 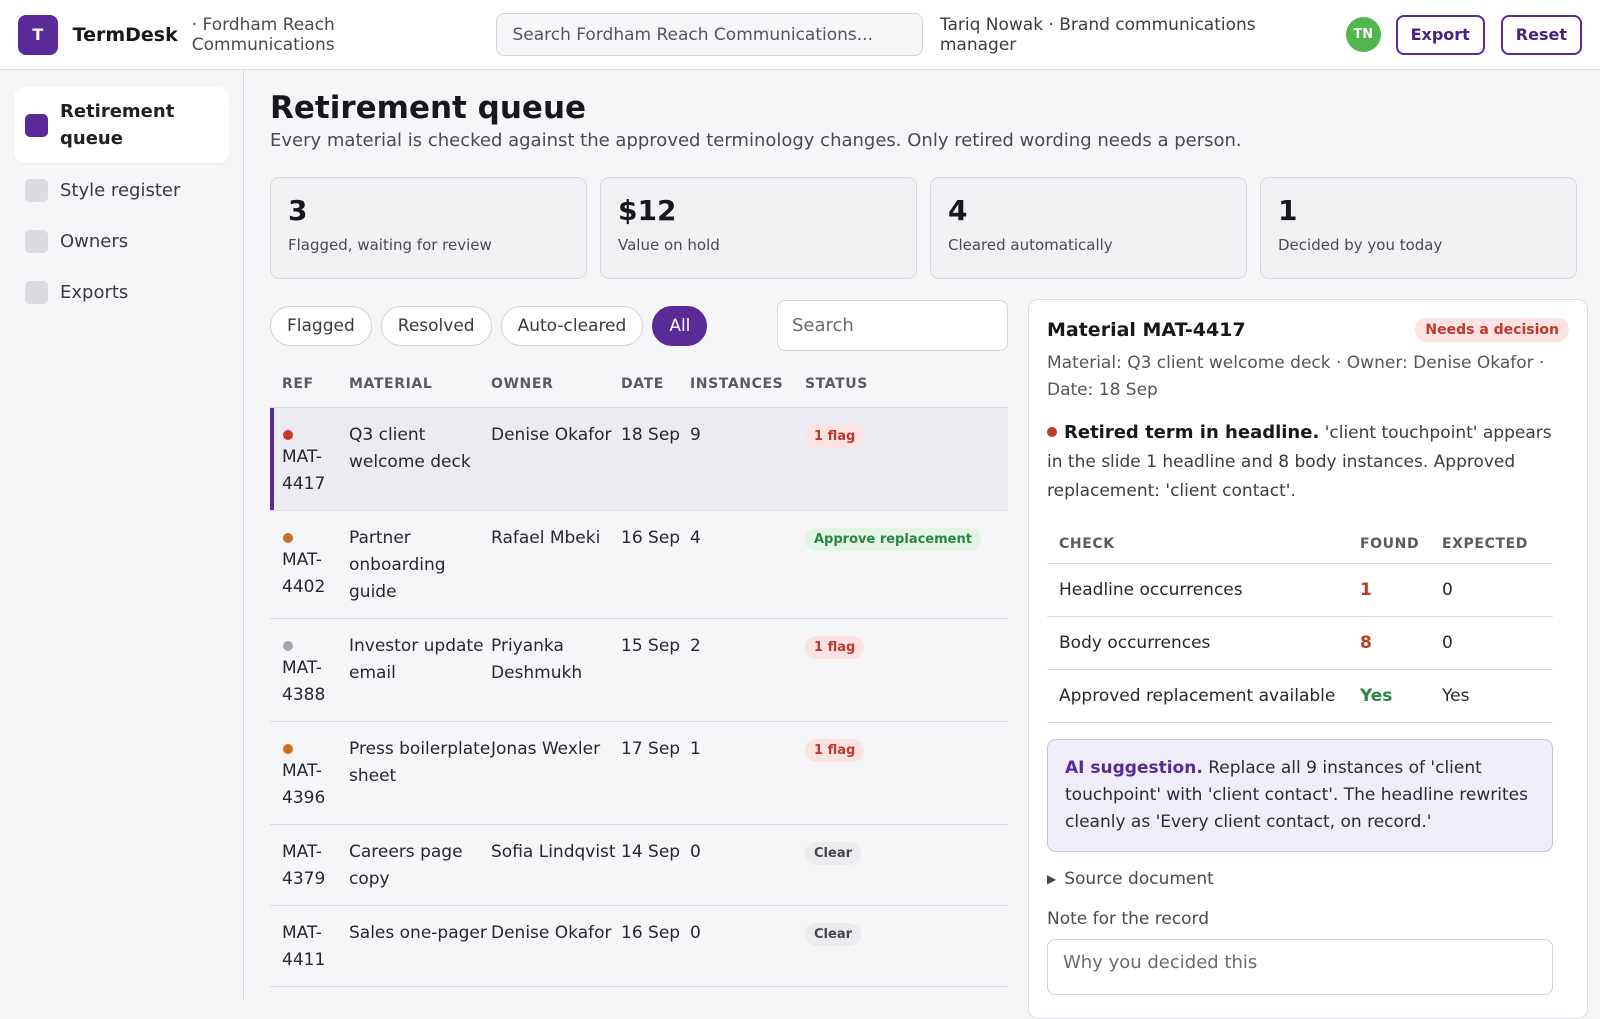 I want to click on export-button: Export, so click(x=1440, y=34).